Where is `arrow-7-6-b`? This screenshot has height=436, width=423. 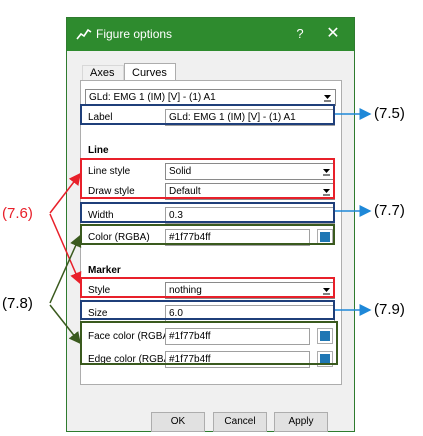 arrow-7-6-b is located at coordinates (65, 249).